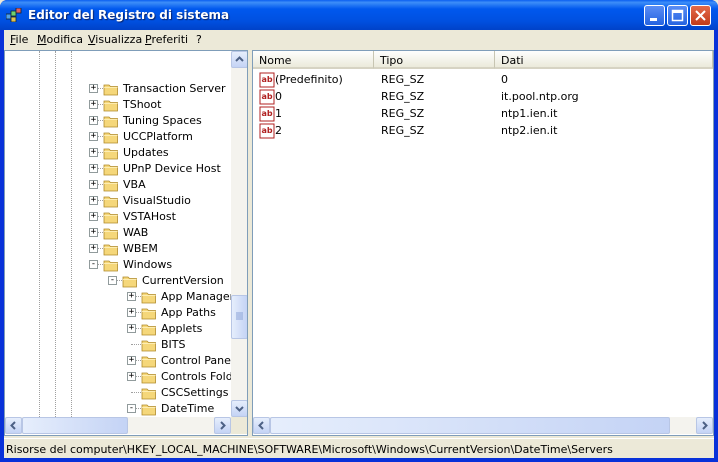  What do you see at coordinates (482, 96) in the screenshot?
I see `list-item: ab 0 REG_SZ it.pool.ntp.org` at bounding box center [482, 96].